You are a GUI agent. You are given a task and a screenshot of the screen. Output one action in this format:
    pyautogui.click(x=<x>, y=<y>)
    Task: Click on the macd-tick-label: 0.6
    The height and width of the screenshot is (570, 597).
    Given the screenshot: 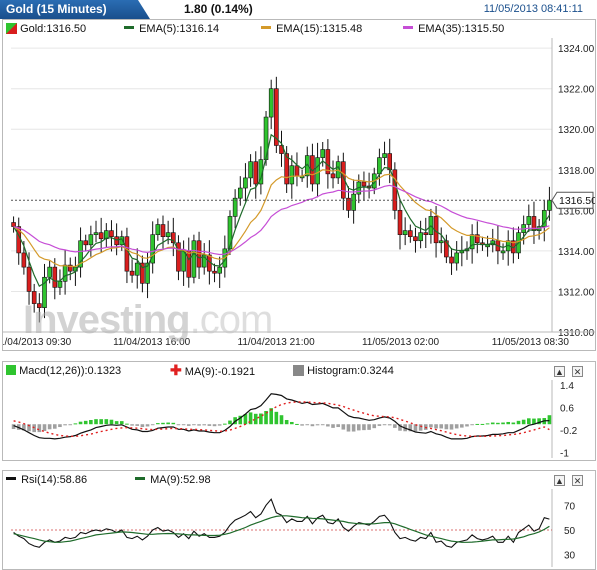 What is the action you would take?
    pyautogui.click(x=567, y=408)
    